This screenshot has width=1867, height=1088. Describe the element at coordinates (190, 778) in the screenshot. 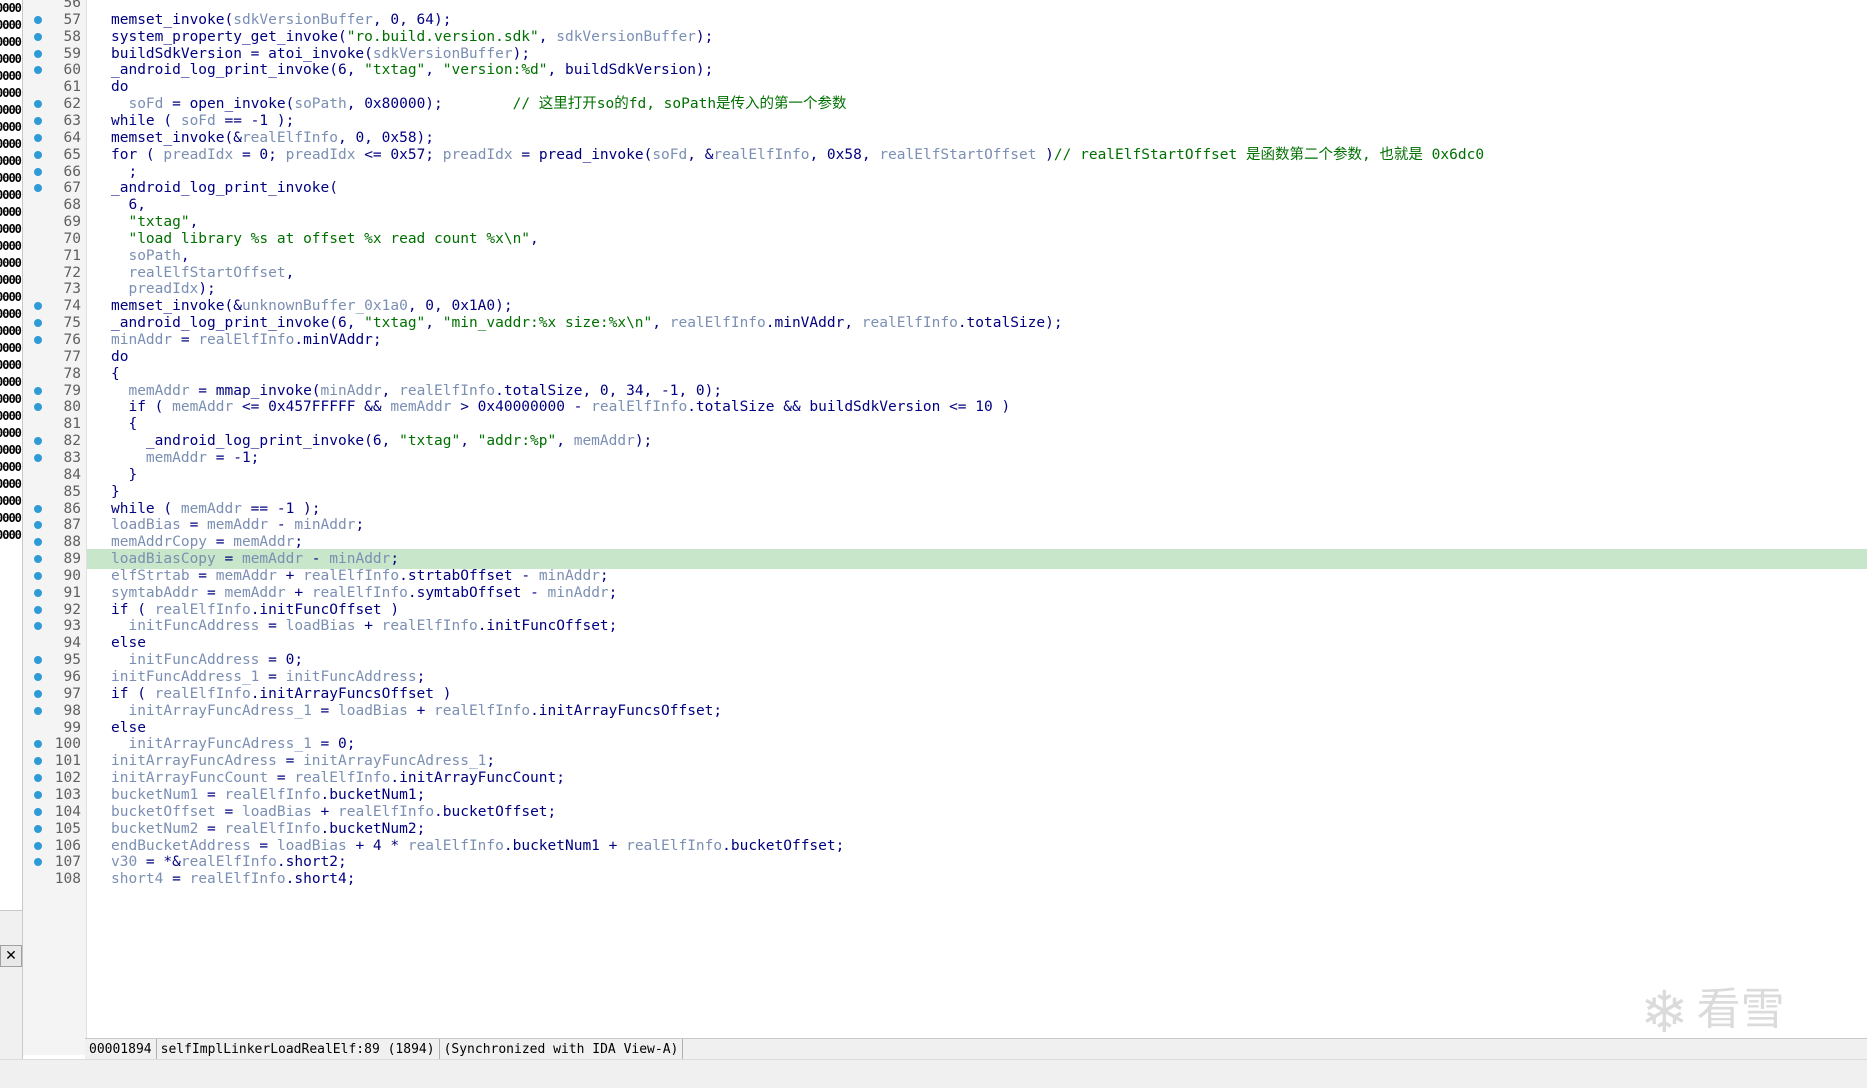

I see `code-token: initArrayFuncCount` at that location.